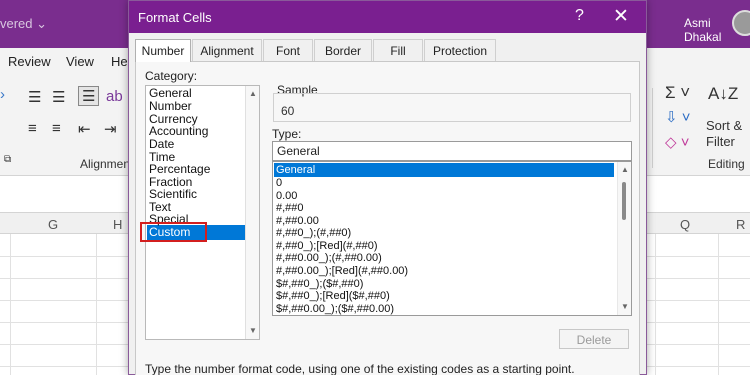  I want to click on dialog-title: Format Cells, so click(175, 17).